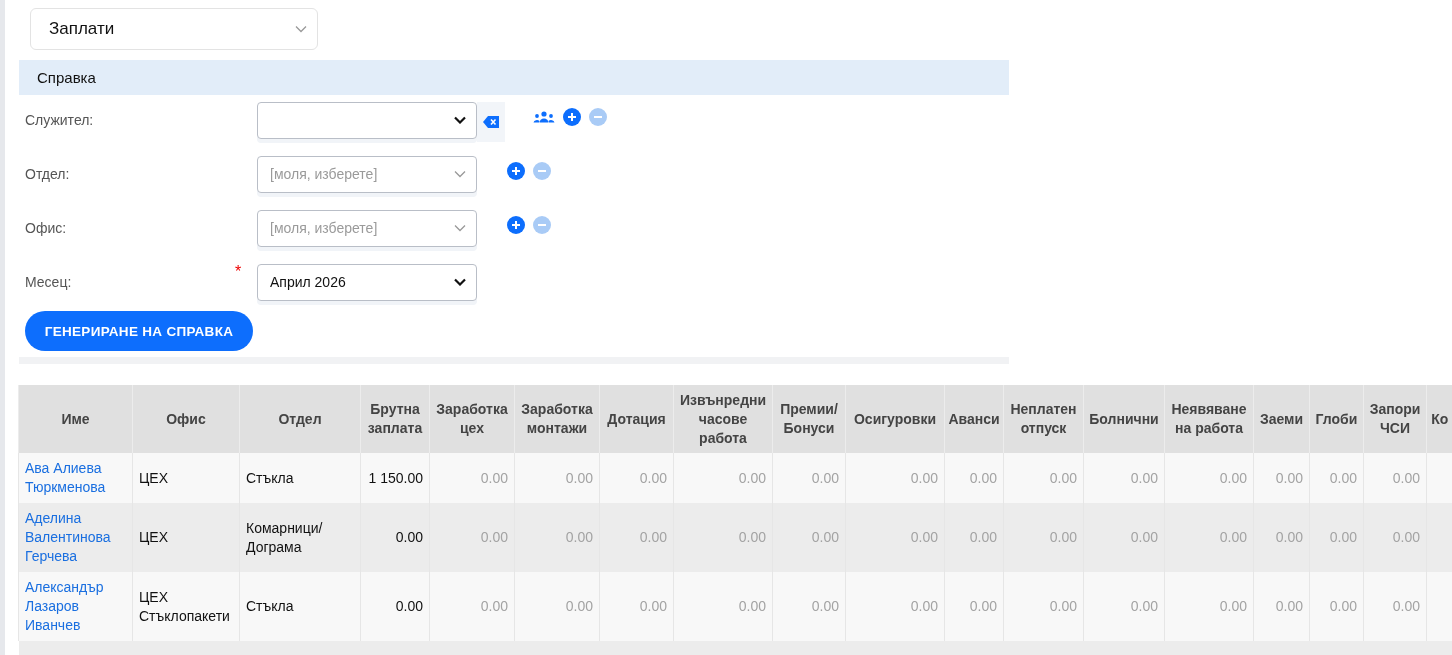  Describe the element at coordinates (395, 419) in the screenshot. I see `column-header: Брутна заплата` at that location.